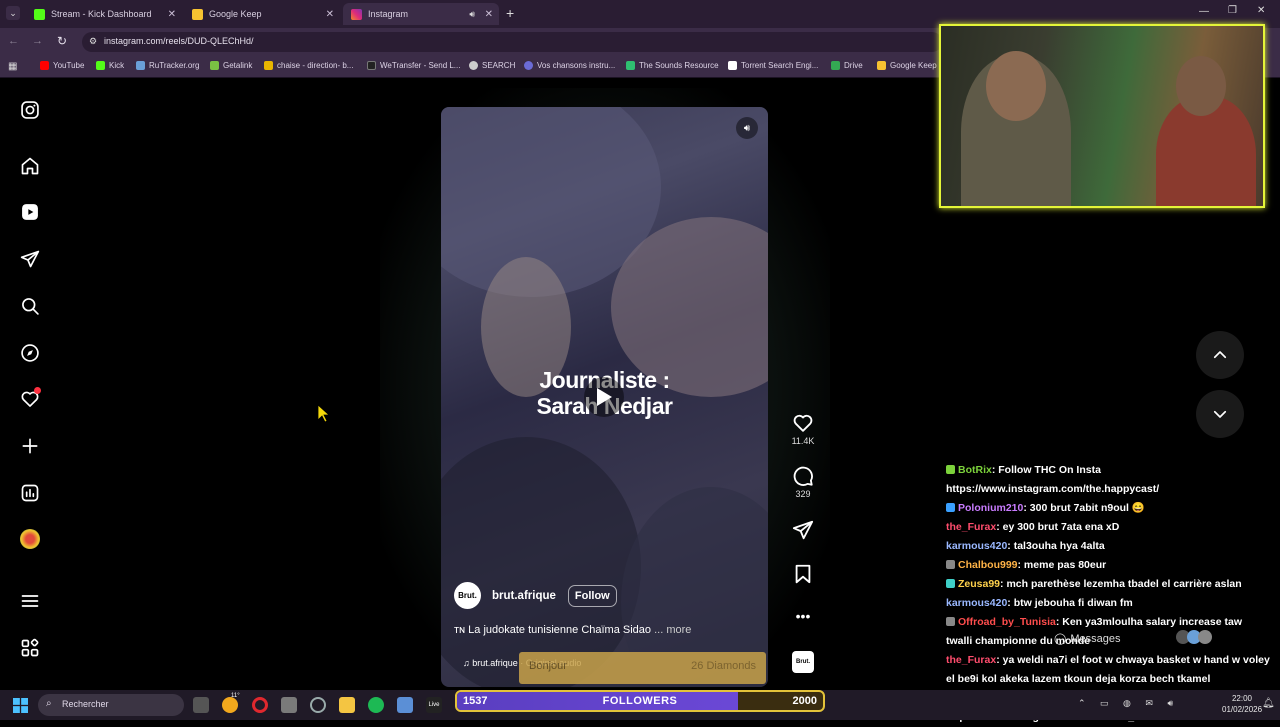 This screenshot has width=1280, height=727. I want to click on chat-message: BotRix: Follow THC On Insta, so click(1113, 470).